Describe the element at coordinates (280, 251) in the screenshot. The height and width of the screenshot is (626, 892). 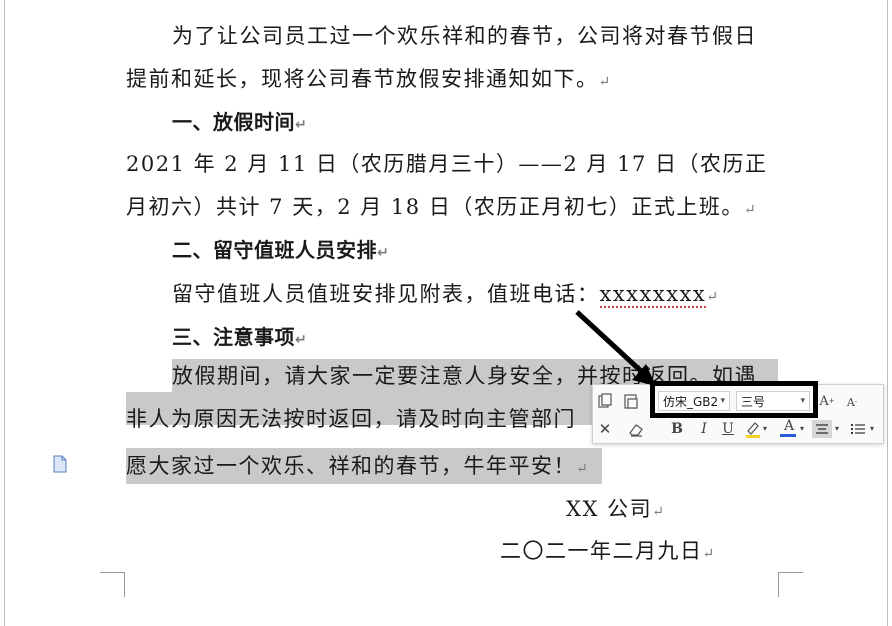
I see `heading-duty-staff: 二、留守值班人员安排↵` at that location.